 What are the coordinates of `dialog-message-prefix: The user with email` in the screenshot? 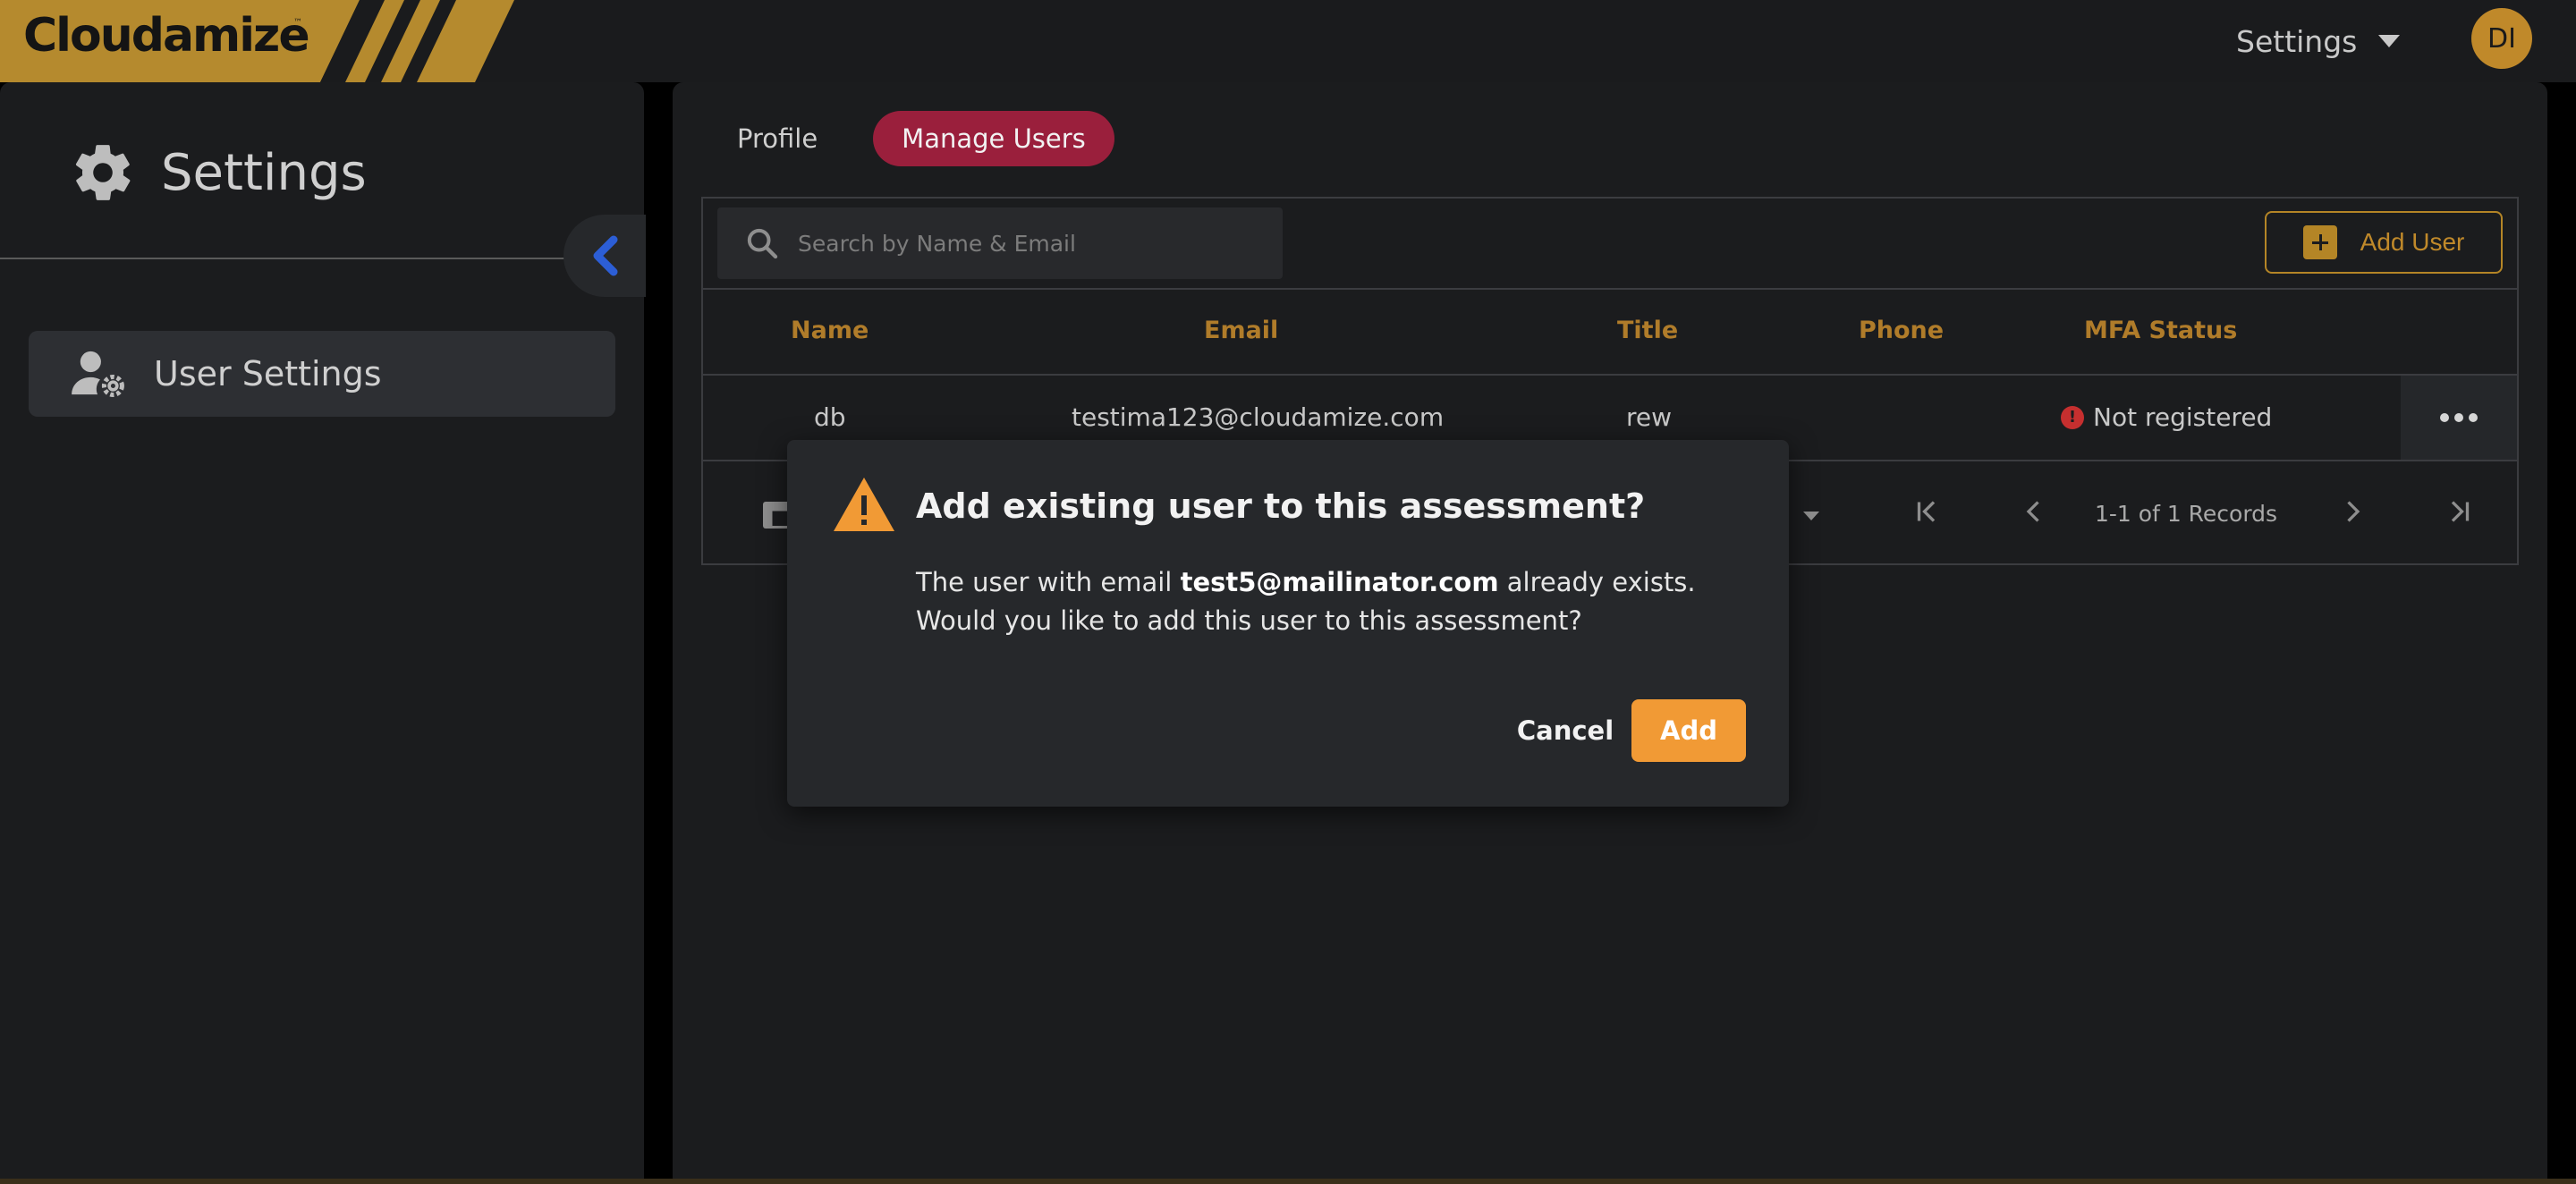 It's located at (1048, 582).